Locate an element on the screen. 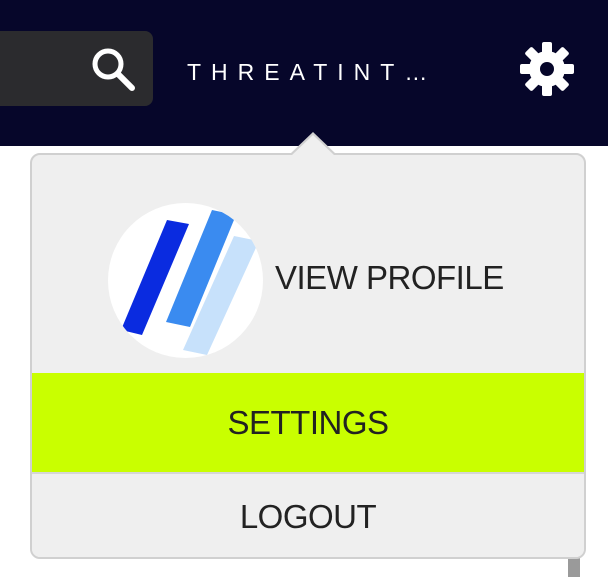 The image size is (608, 577). avatar is located at coordinates (185, 280).